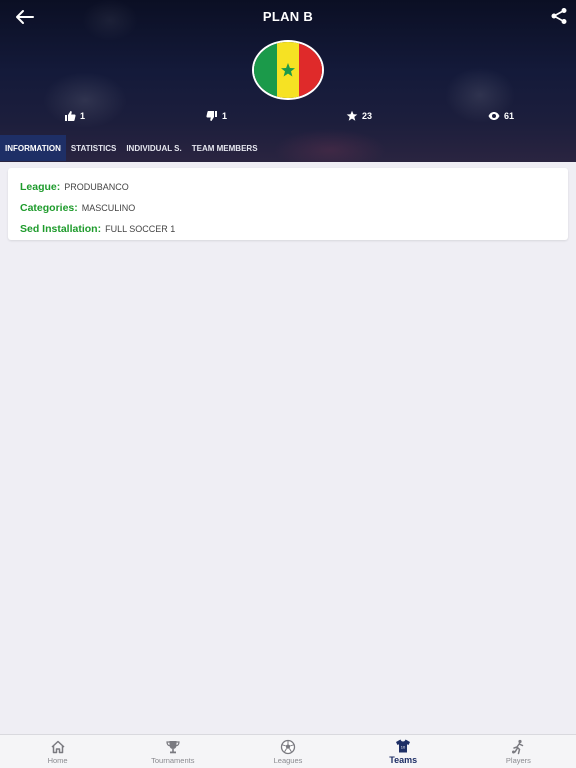 Image resolution: width=576 pixels, height=768 pixels. What do you see at coordinates (403, 760) in the screenshot?
I see `nav-teams-label: Teams` at bounding box center [403, 760].